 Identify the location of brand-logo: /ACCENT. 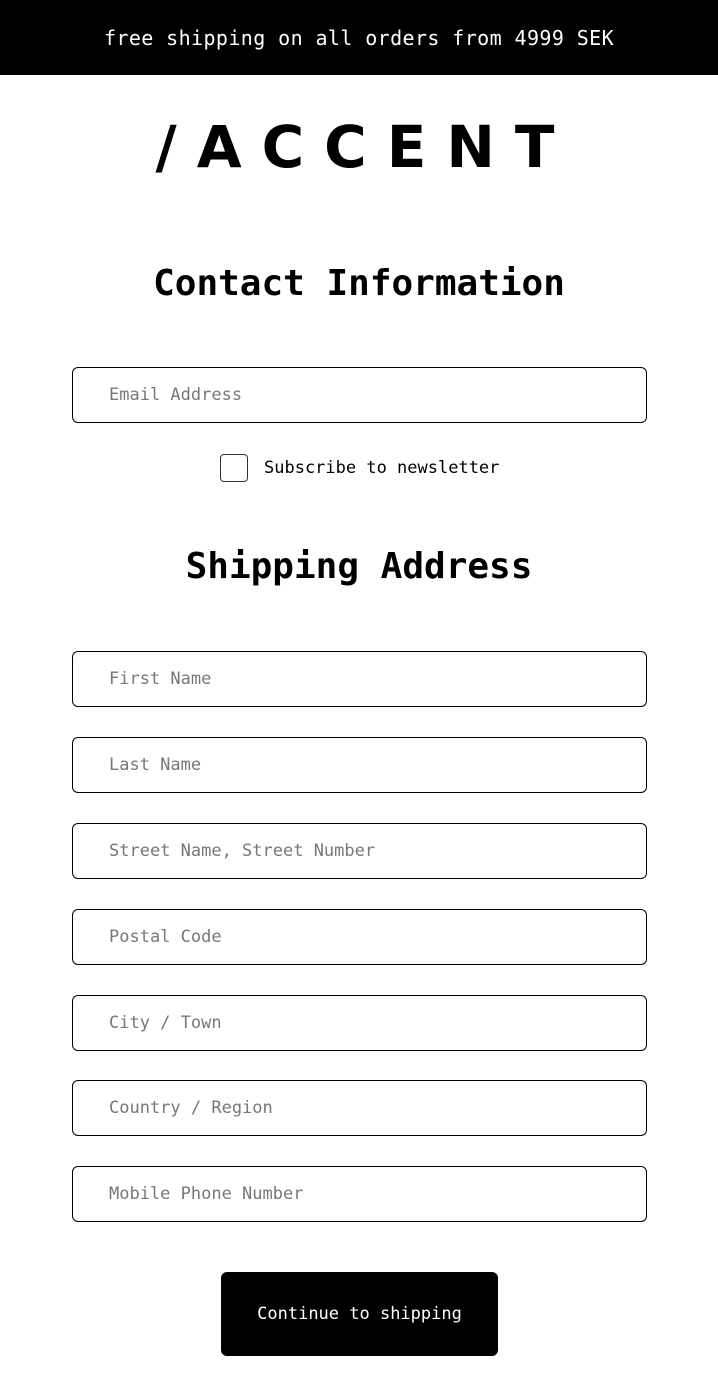
(359, 147).